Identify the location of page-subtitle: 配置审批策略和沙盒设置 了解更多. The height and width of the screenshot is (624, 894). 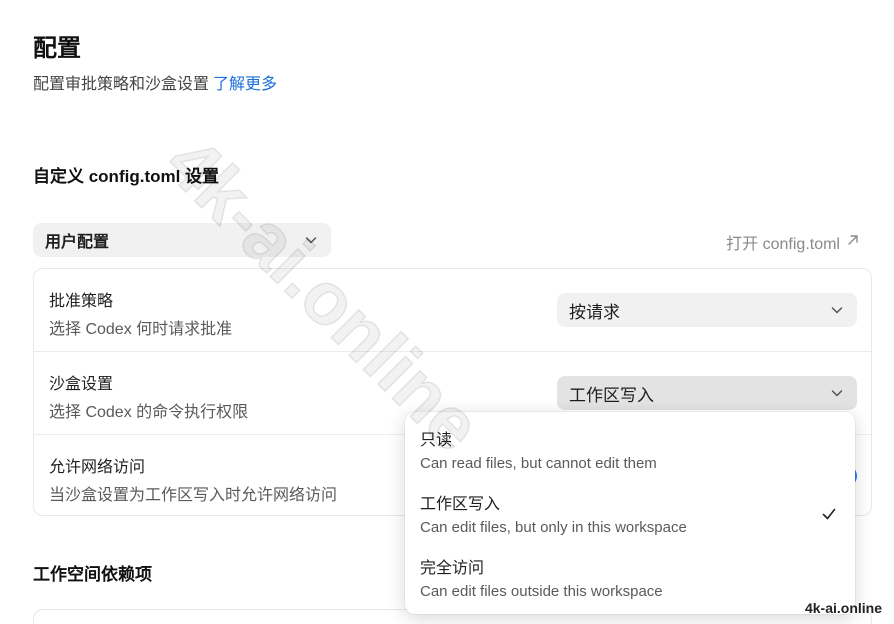
(155, 82).